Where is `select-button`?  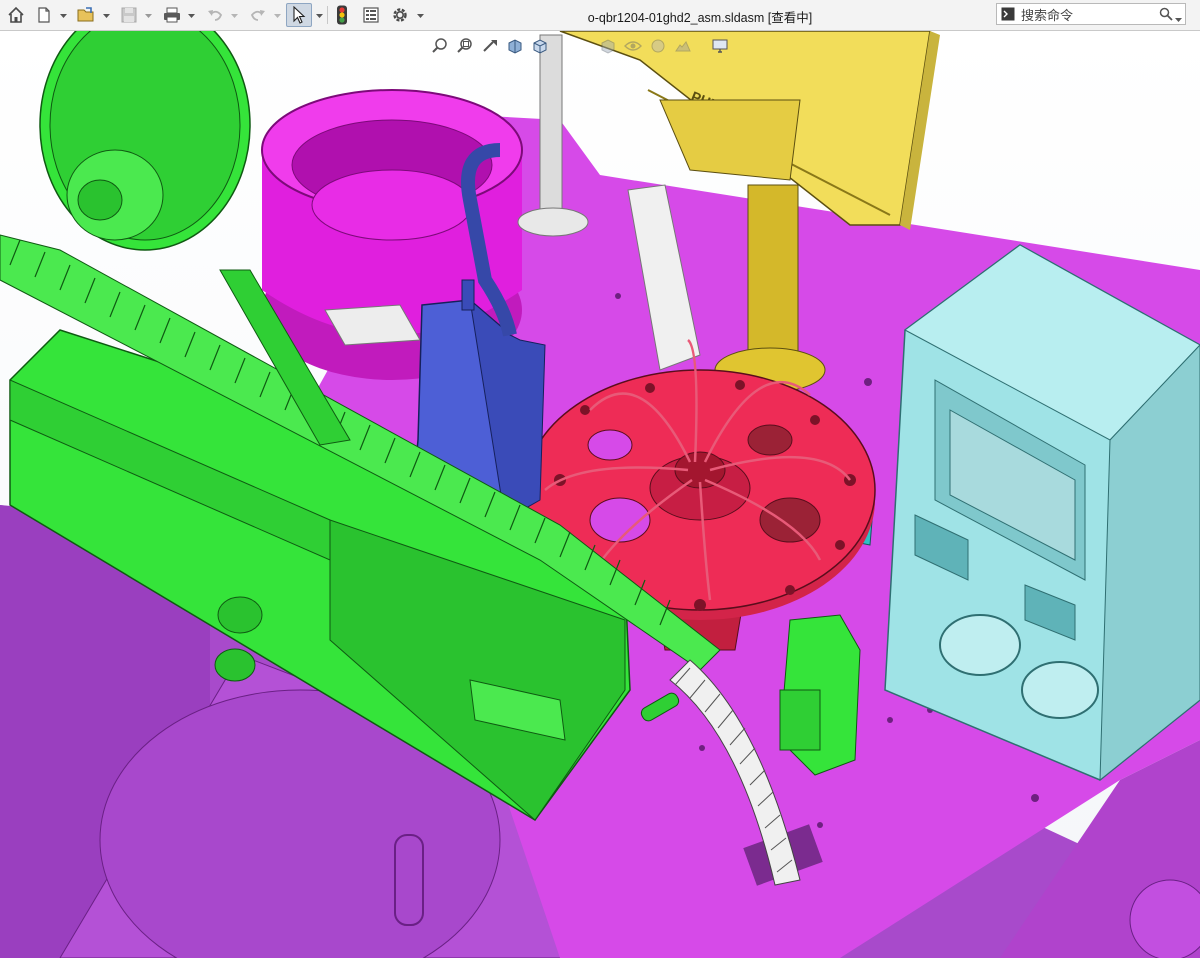
select-button is located at coordinates (299, 15).